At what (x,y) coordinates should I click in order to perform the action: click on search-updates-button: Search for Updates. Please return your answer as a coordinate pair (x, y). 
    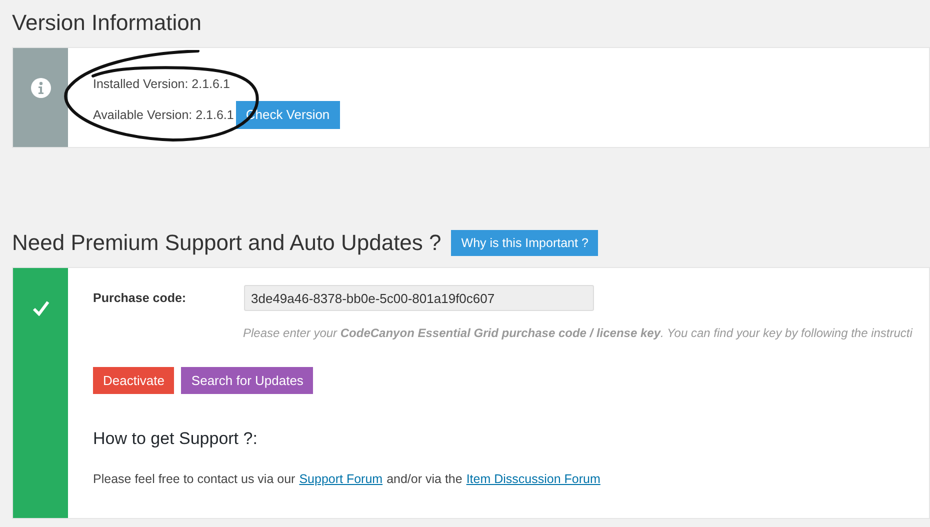
    Looking at the image, I should click on (247, 380).